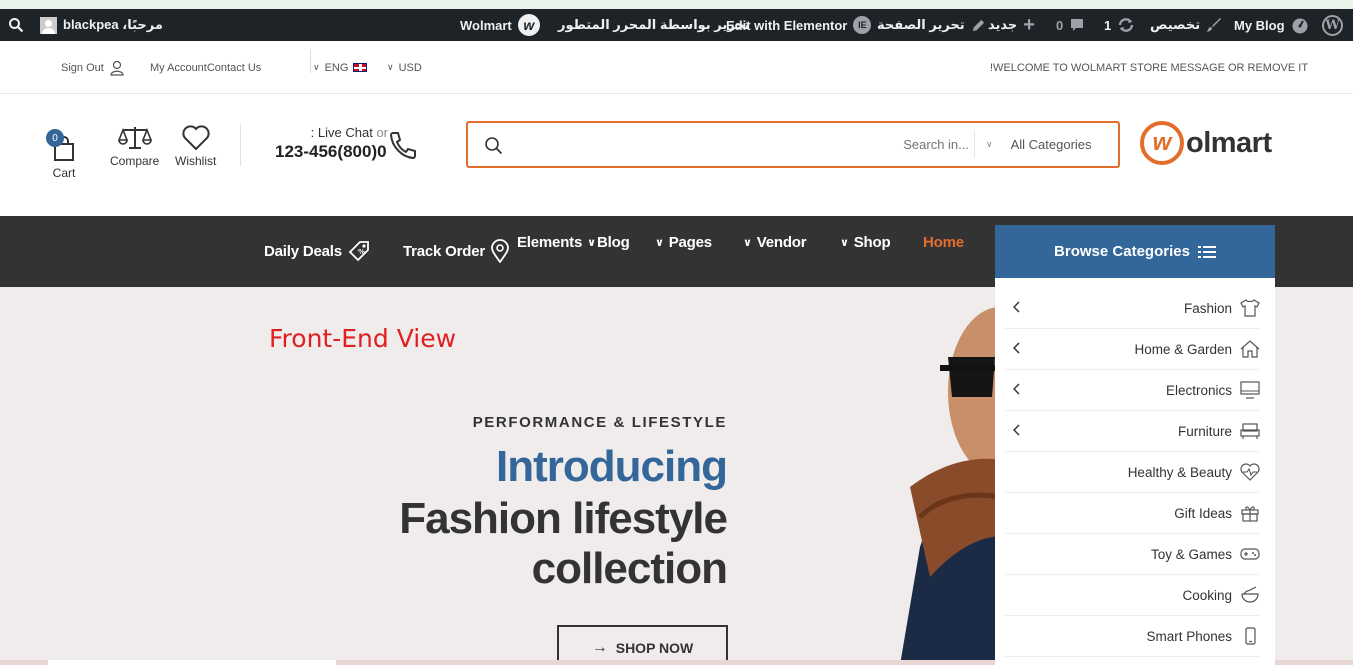 The height and width of the screenshot is (665, 1353). What do you see at coordinates (1229, 142) in the screenshot?
I see `logo-text: olmart` at bounding box center [1229, 142].